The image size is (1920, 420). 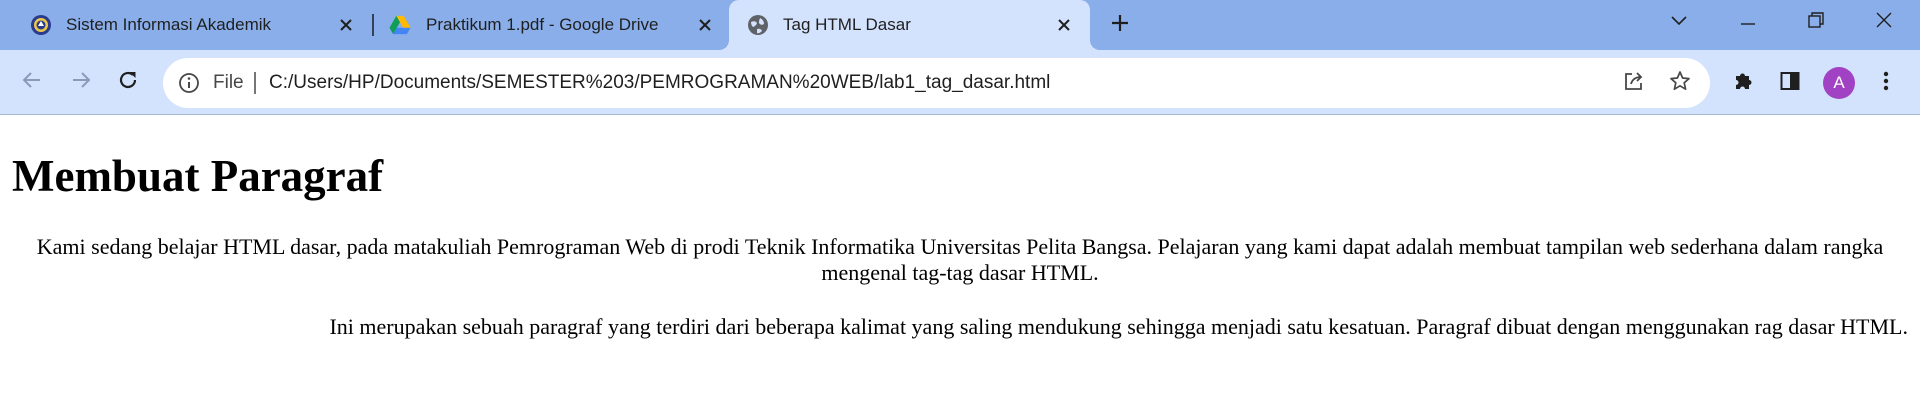 I want to click on restore-button, so click(x=1816, y=22).